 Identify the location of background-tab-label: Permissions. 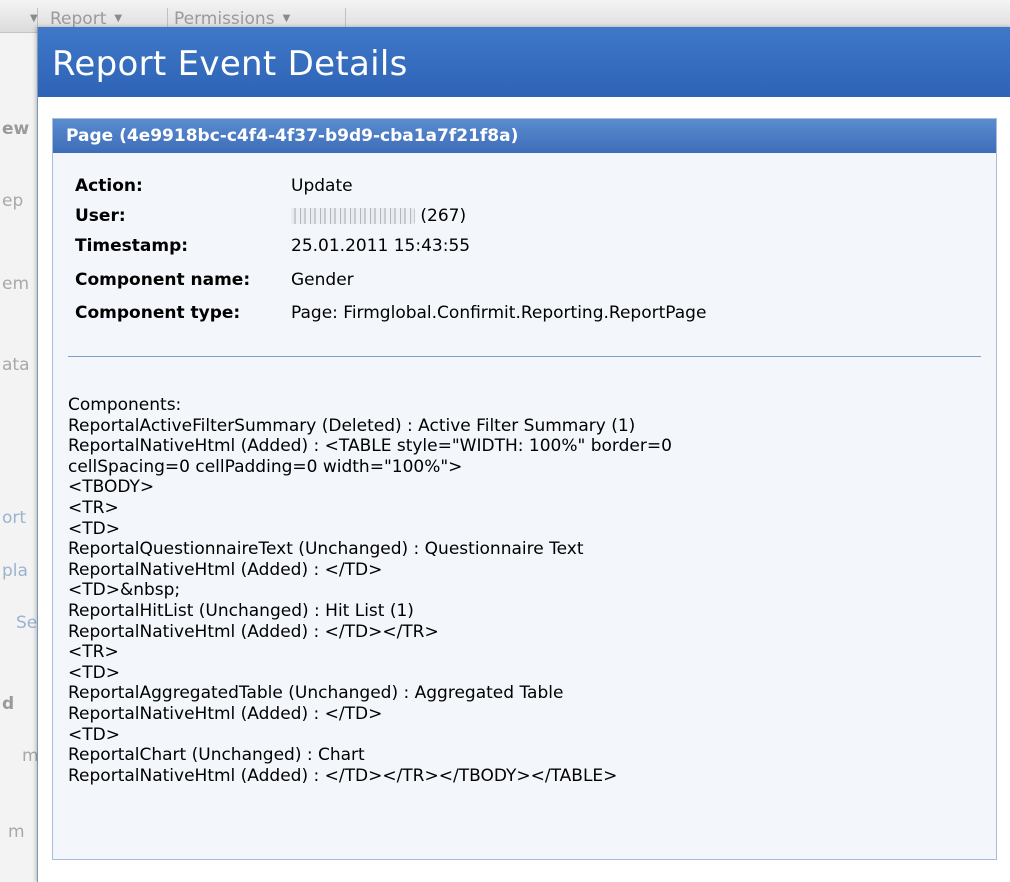
(224, 19).